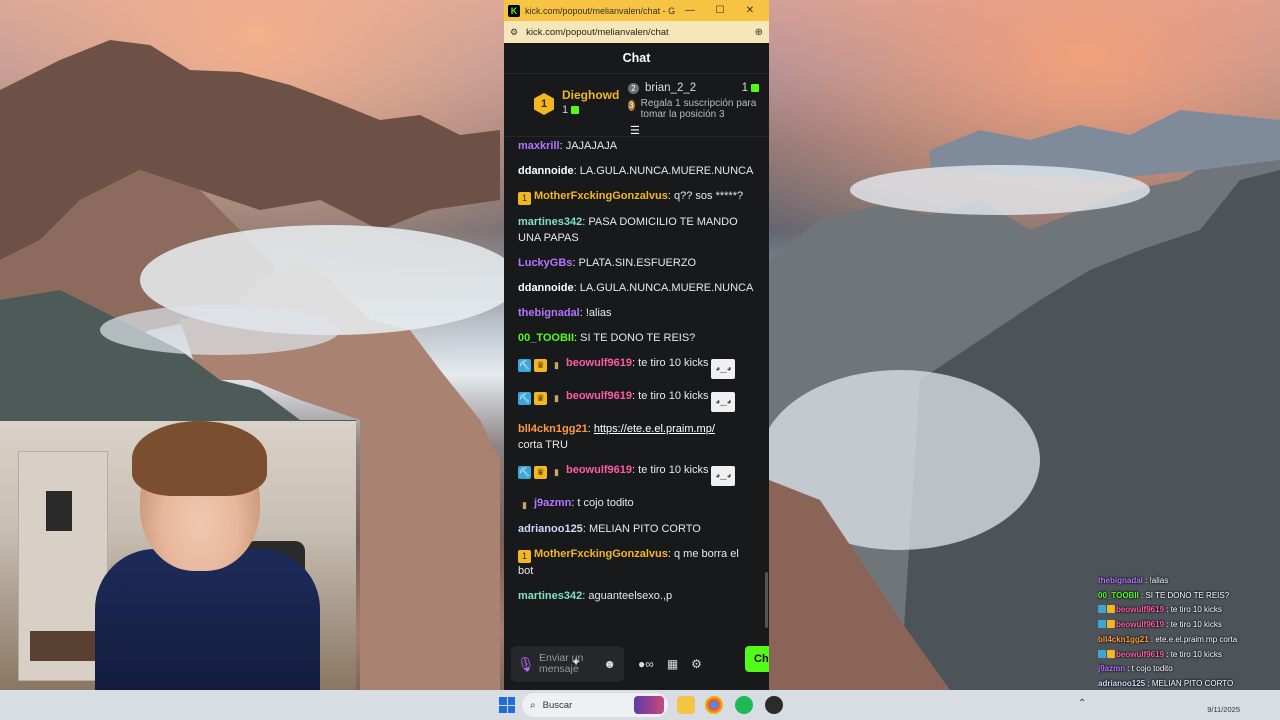  I want to click on taskbar-search: ⌕ Buscar, so click(595, 705).